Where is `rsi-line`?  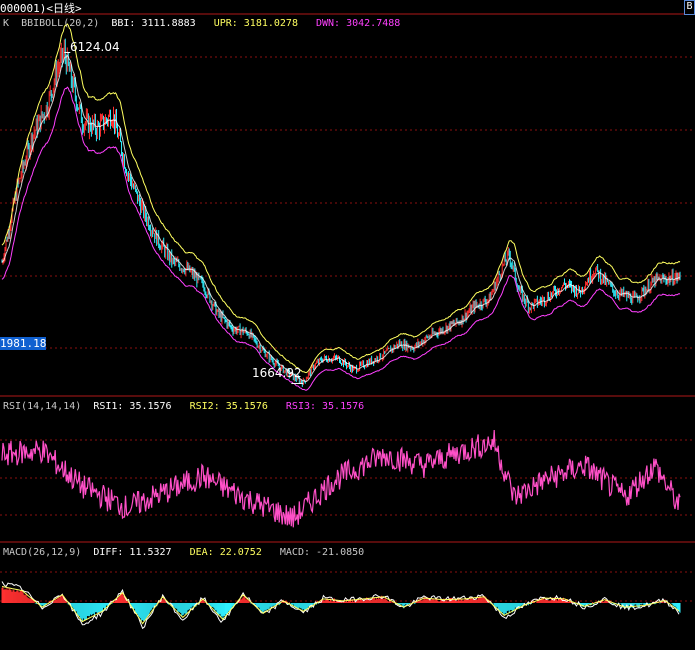
rsi-line is located at coordinates (341, 478).